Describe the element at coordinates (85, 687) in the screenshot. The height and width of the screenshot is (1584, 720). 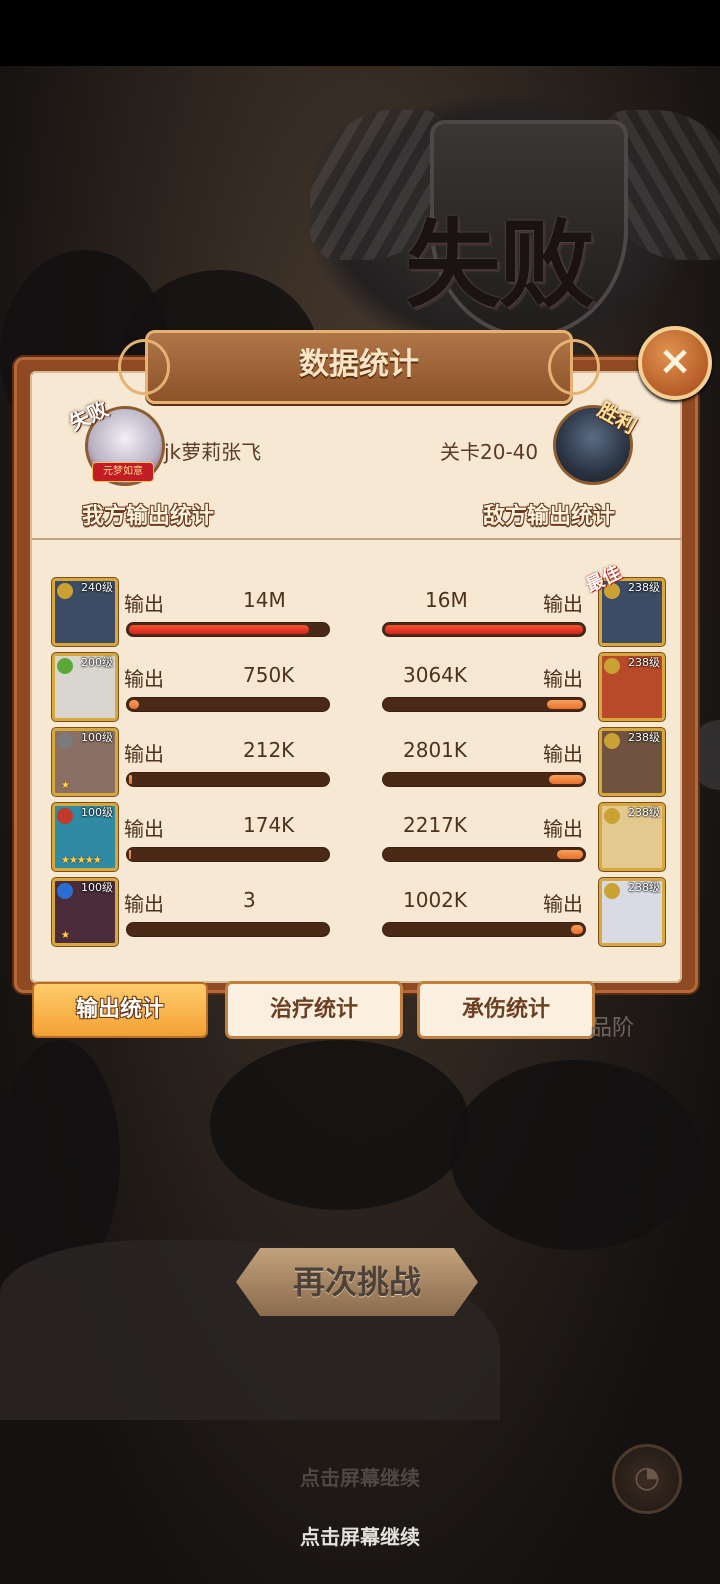
I see `ally-hero-portrait: 200级` at that location.